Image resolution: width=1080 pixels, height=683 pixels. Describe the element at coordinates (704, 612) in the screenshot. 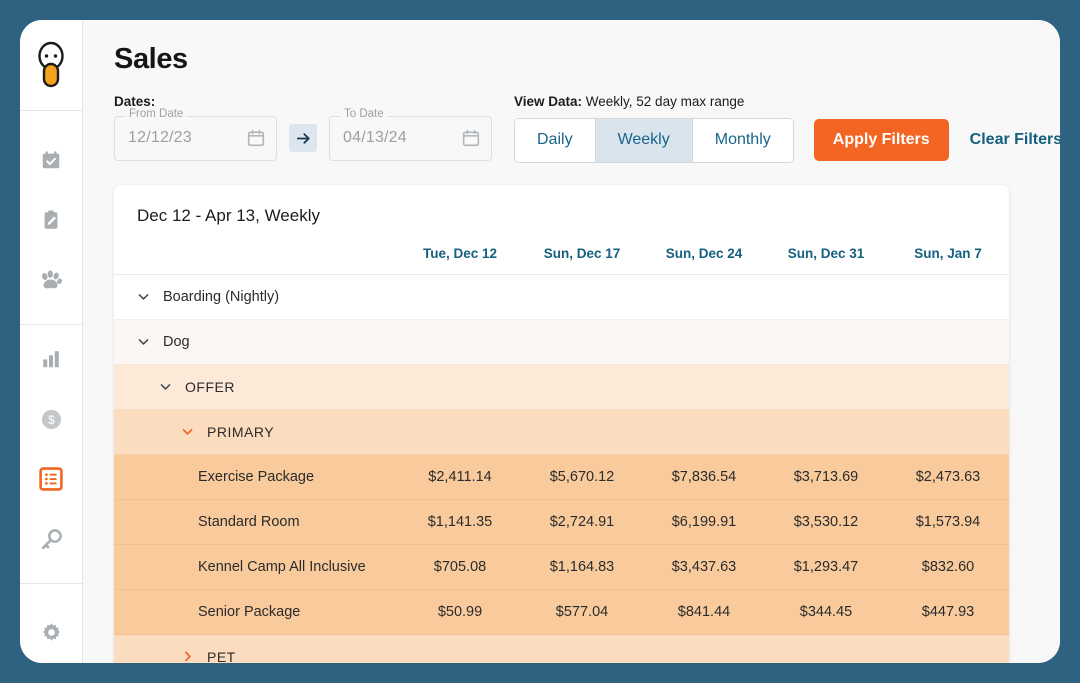

I see `row-value-cell: $841.44` at that location.